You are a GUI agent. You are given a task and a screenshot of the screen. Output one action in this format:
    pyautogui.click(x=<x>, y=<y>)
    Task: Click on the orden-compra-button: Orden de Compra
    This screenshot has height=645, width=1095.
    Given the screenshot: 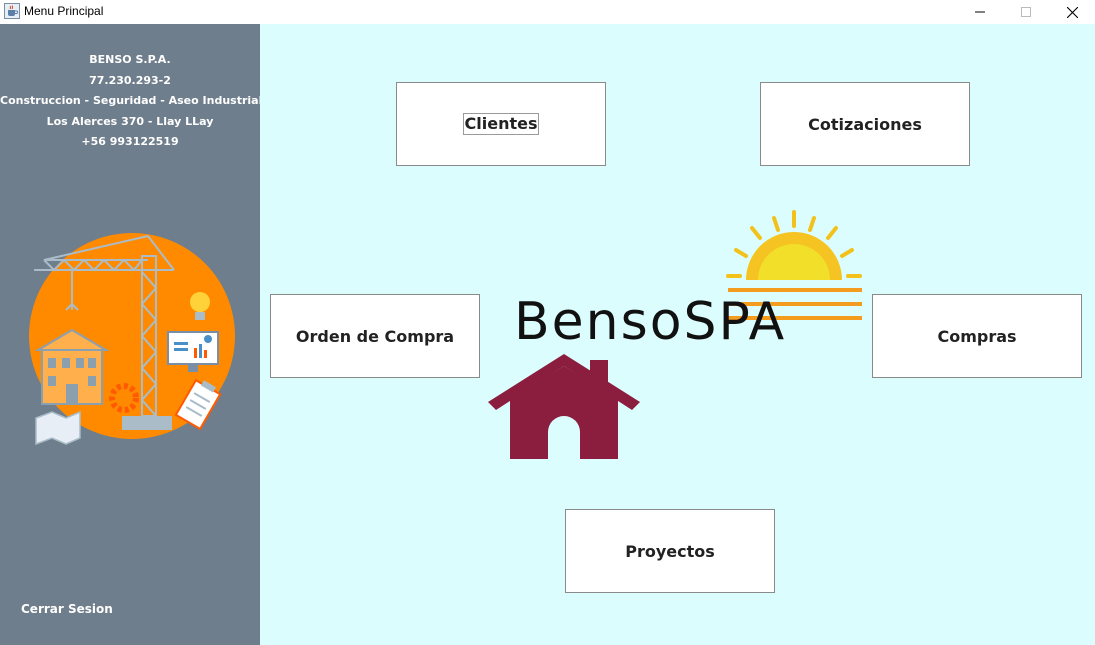 What is the action you would take?
    pyautogui.click(x=375, y=336)
    